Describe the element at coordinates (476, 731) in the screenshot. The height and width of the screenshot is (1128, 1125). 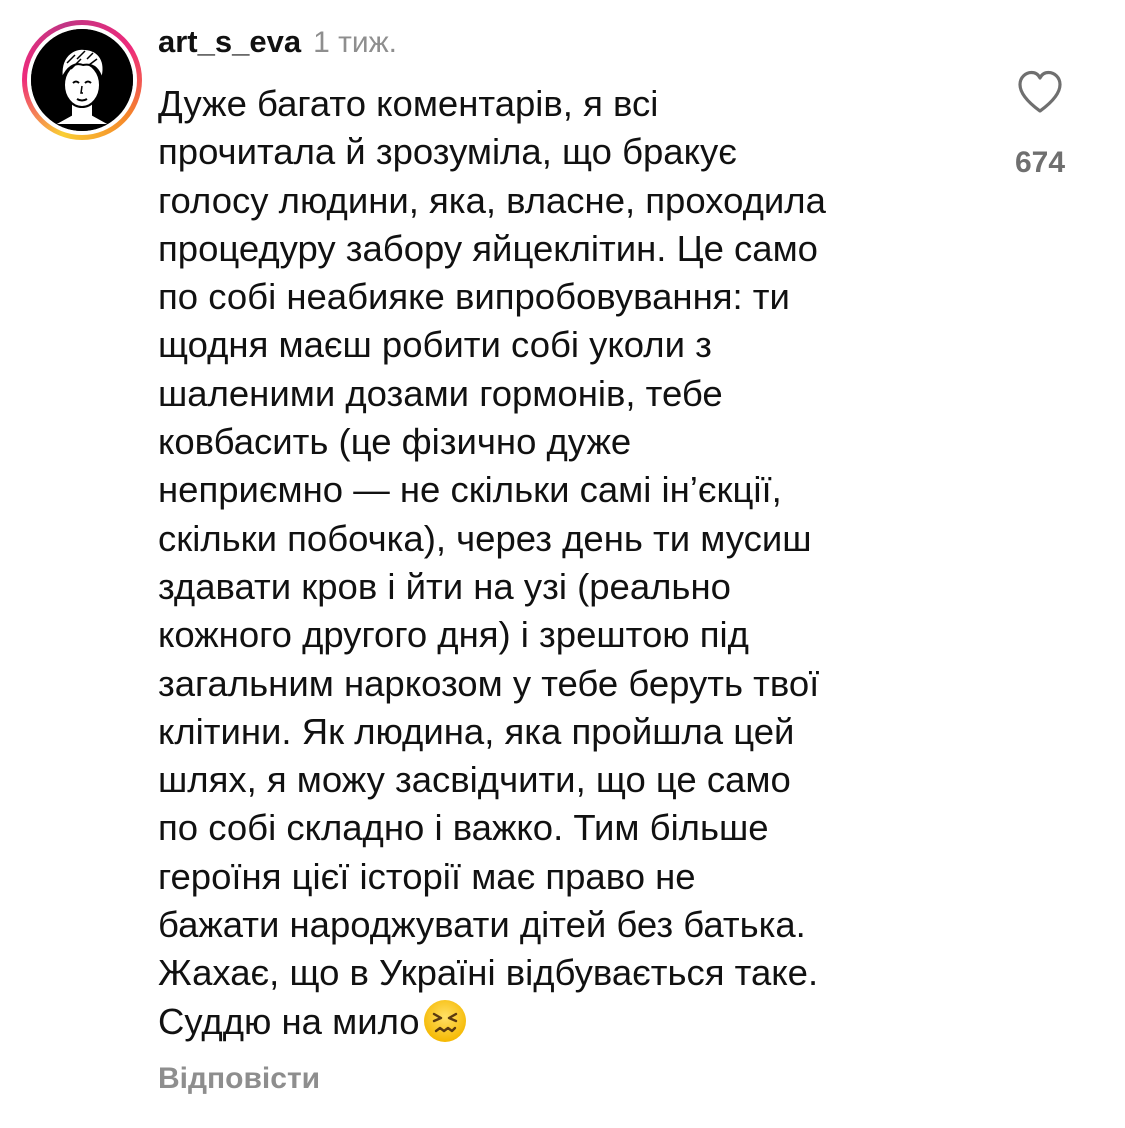
I see `comment-line: клітини. Як людина, яка пройшла цей` at that location.